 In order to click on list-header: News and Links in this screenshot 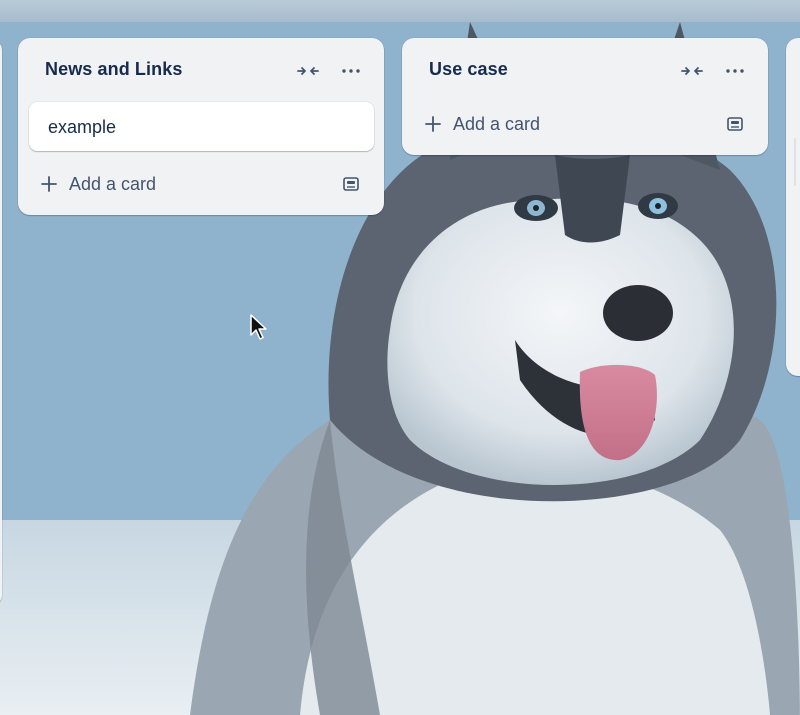, I will do `click(201, 70)`.